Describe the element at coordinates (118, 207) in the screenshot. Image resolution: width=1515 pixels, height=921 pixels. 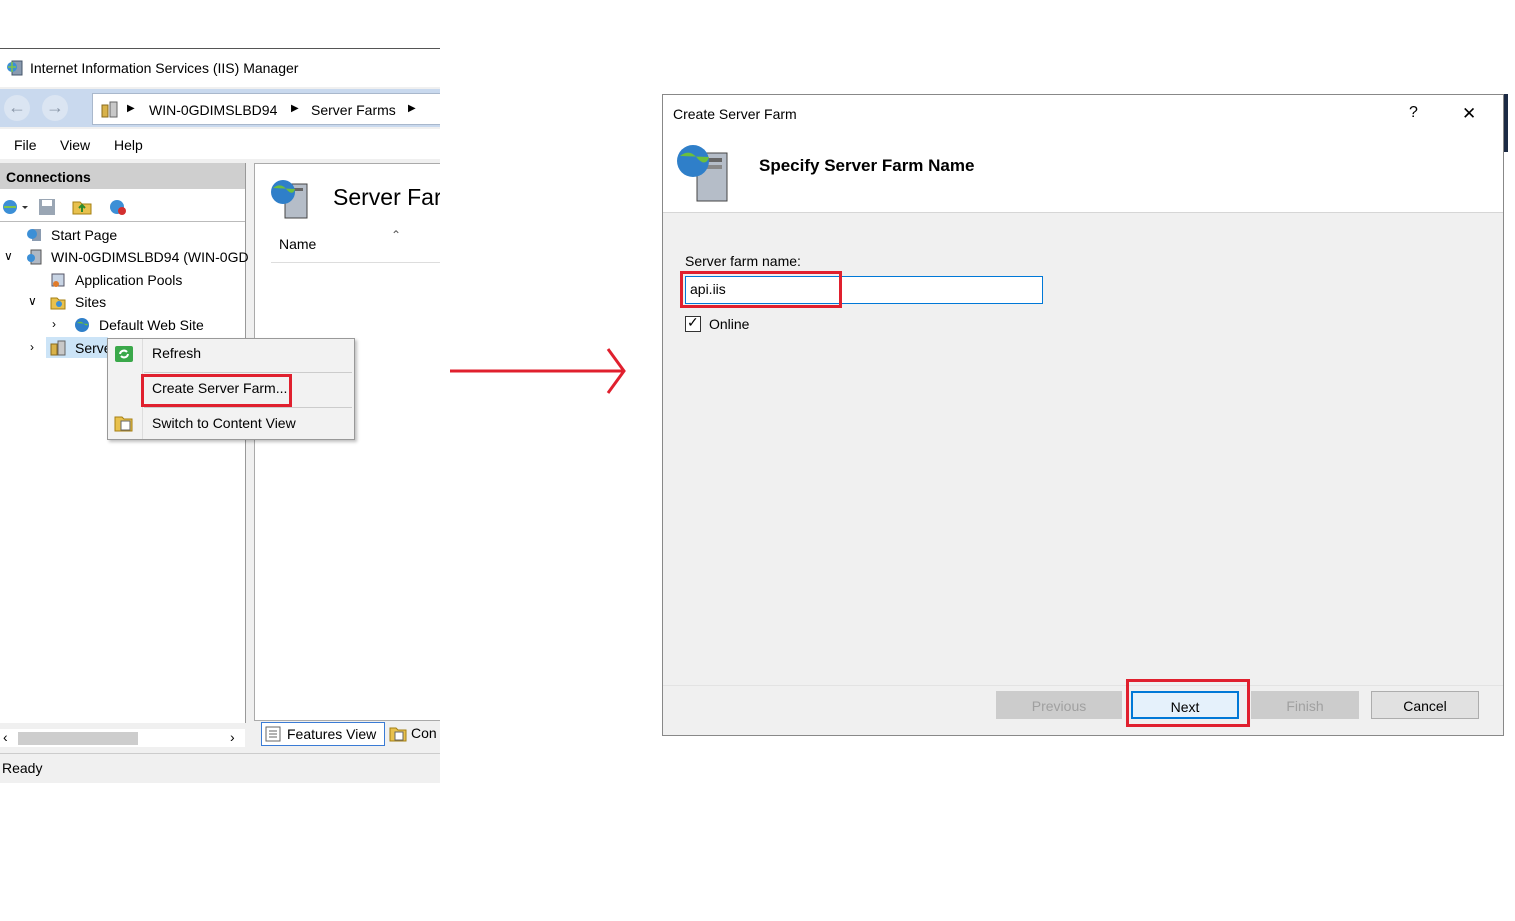
I see `disconnect-icon` at that location.